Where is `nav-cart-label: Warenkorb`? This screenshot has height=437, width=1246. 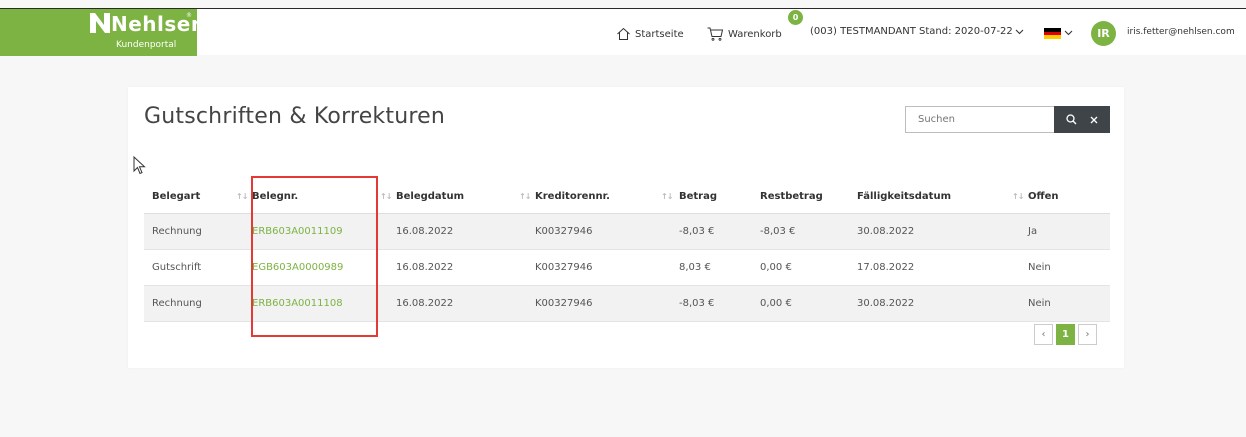 nav-cart-label: Warenkorb is located at coordinates (755, 34).